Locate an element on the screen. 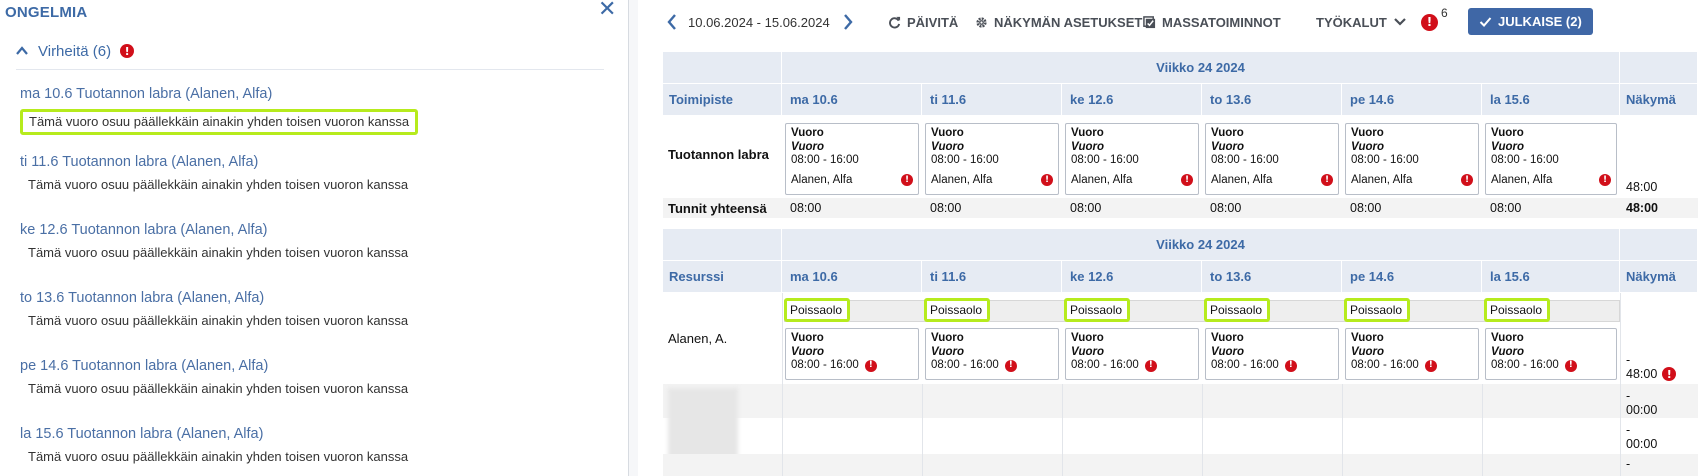 The image size is (1698, 476). error-item-title: to 13.6 Tuotannon labra (Alanen, Alfa) is located at coordinates (300, 298).